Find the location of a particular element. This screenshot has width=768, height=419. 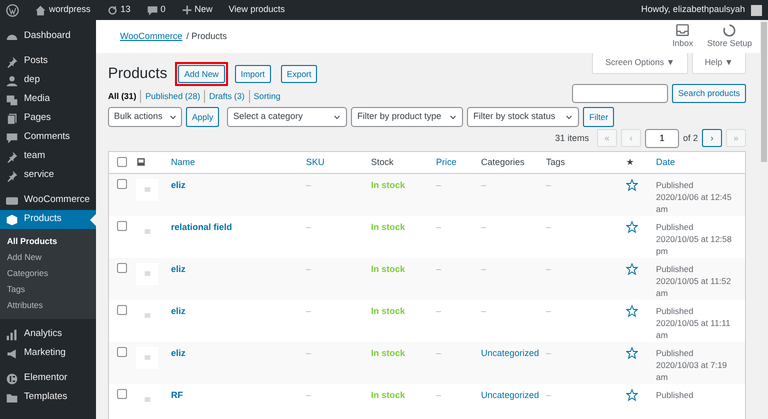

view-filter-link: Sorting is located at coordinates (264, 96).